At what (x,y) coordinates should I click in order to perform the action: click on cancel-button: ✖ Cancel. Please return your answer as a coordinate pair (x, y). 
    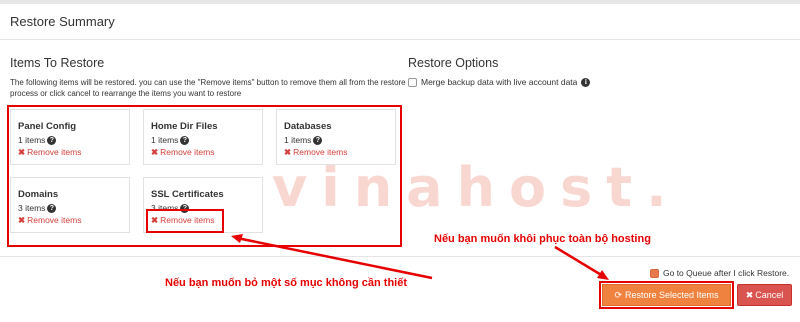
    Looking at the image, I should click on (764, 295).